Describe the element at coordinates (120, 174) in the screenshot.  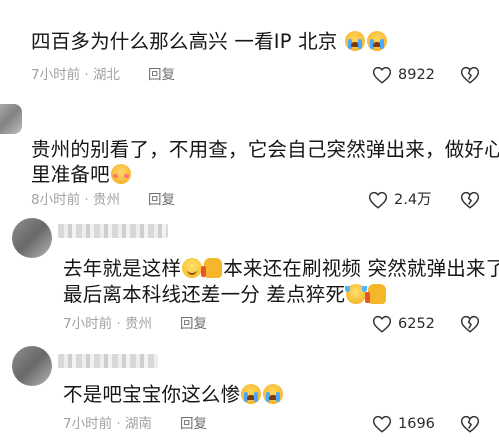
I see `blushing-face-icon` at that location.